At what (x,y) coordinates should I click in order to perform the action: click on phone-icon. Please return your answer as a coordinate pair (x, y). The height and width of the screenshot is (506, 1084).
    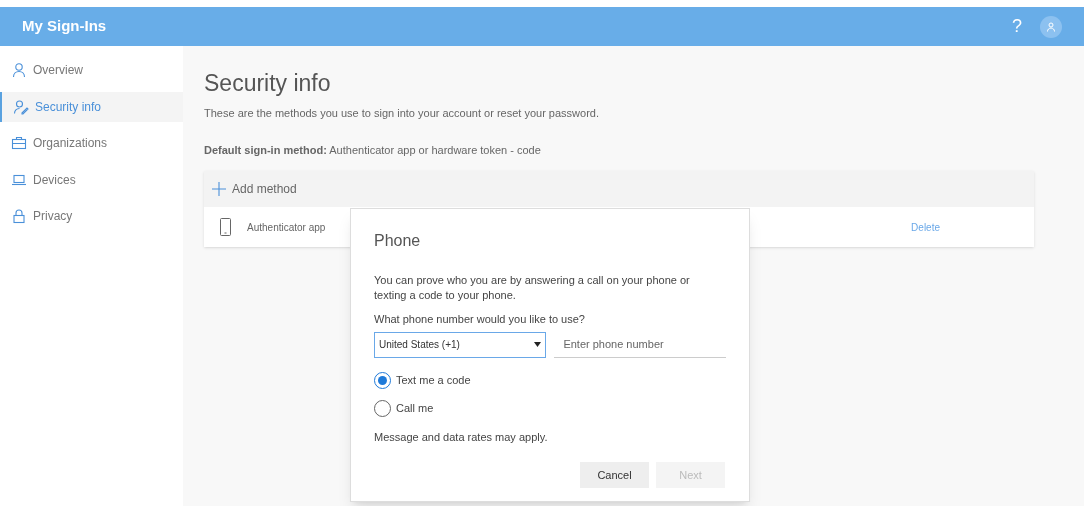
    Looking at the image, I should click on (225, 227).